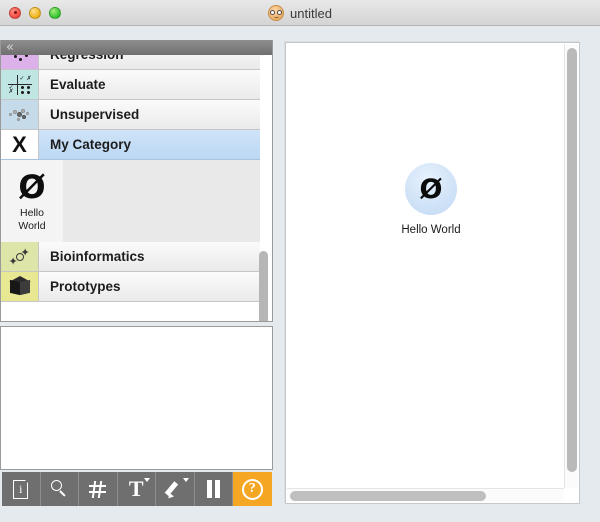 The width and height of the screenshot is (600, 522). Describe the element at coordinates (97, 256) in the screenshot. I see `sidebar-category-label: Bioinformatics` at that location.